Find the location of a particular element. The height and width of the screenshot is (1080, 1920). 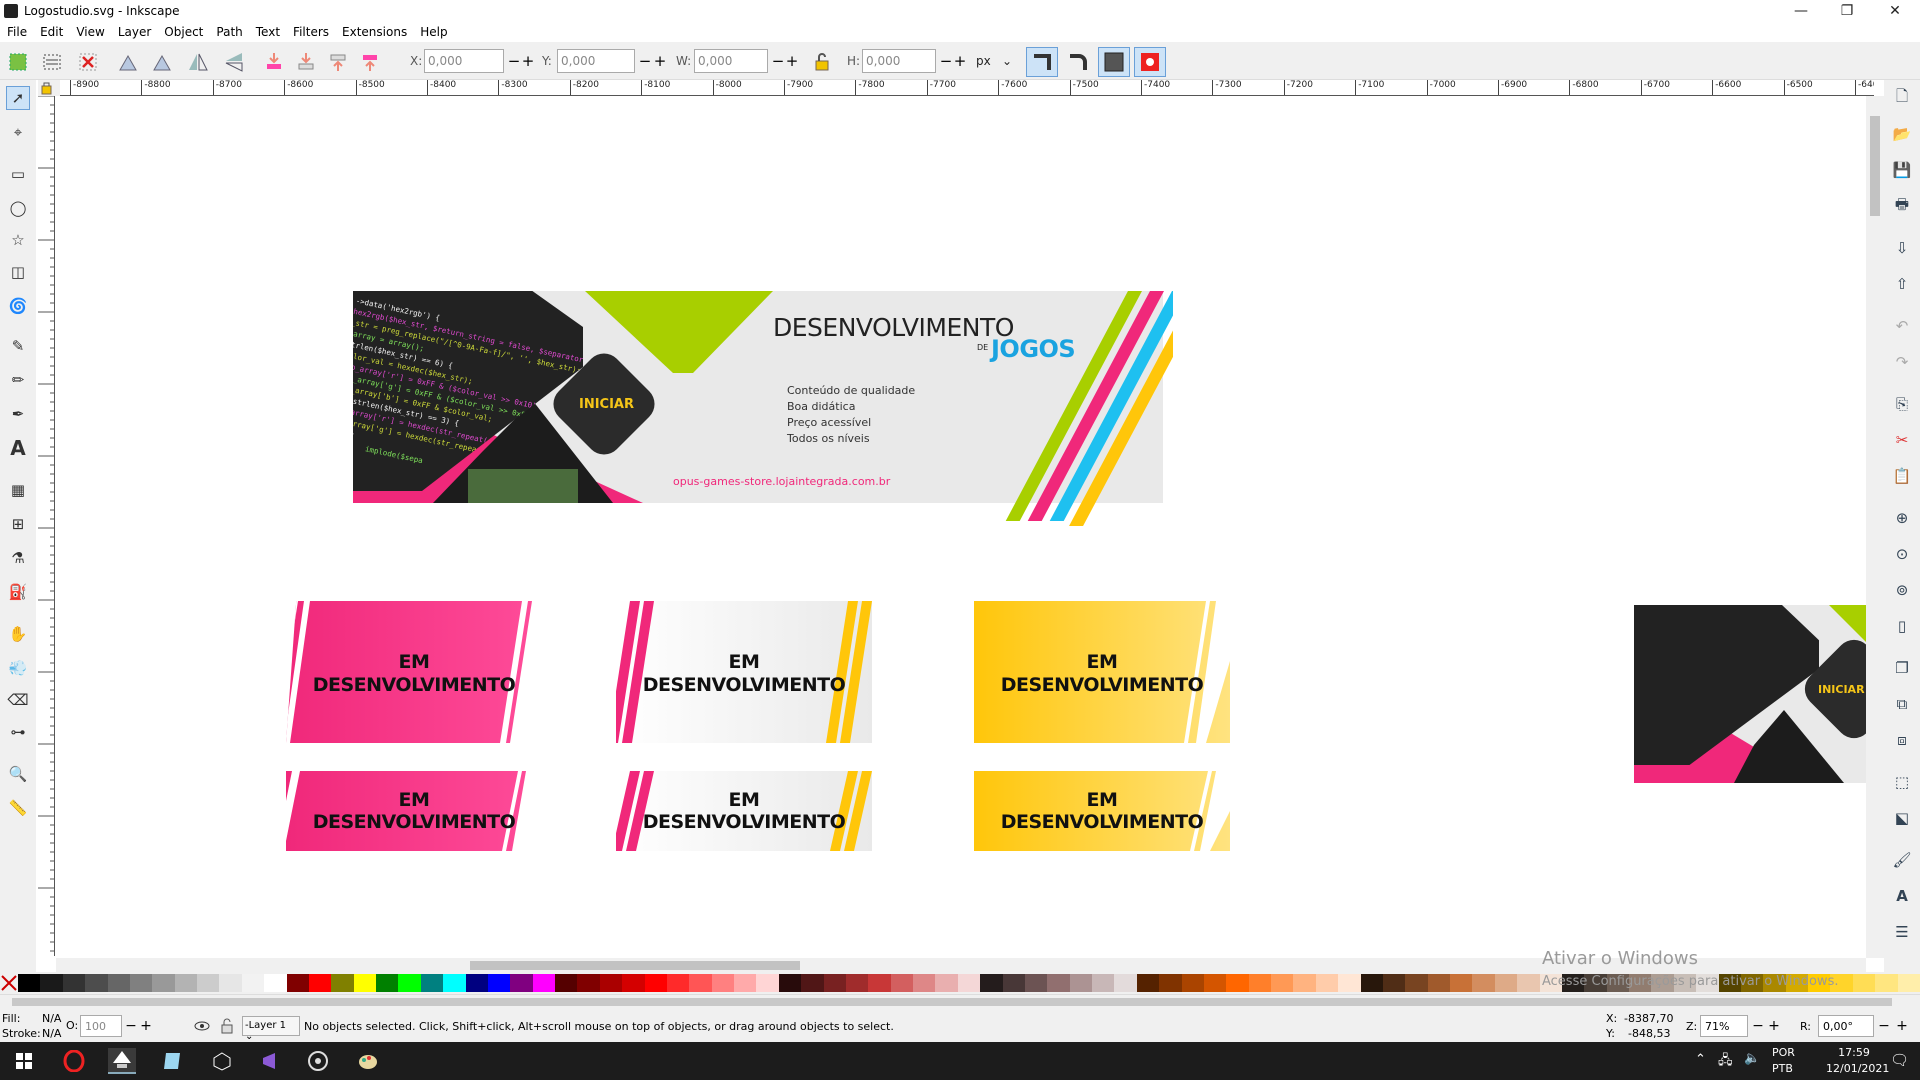

lower-icon is located at coordinates (306, 62).